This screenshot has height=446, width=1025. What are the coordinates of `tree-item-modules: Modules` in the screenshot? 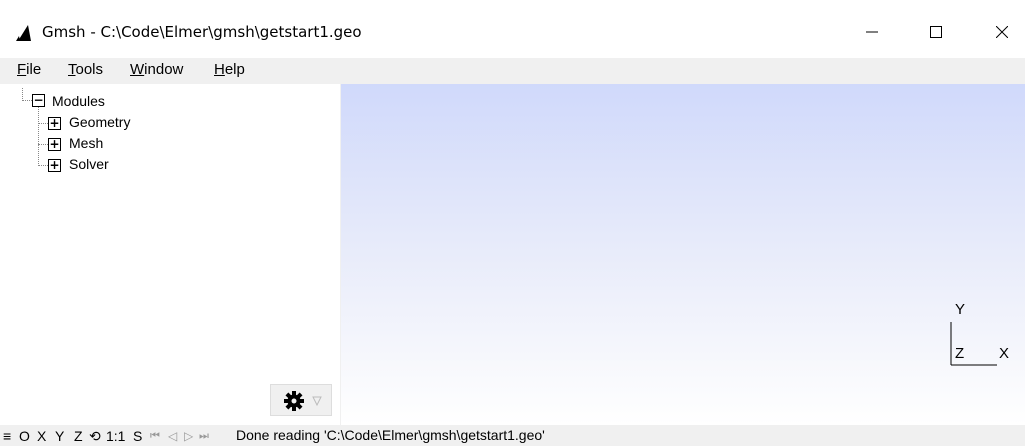 It's located at (78, 101).